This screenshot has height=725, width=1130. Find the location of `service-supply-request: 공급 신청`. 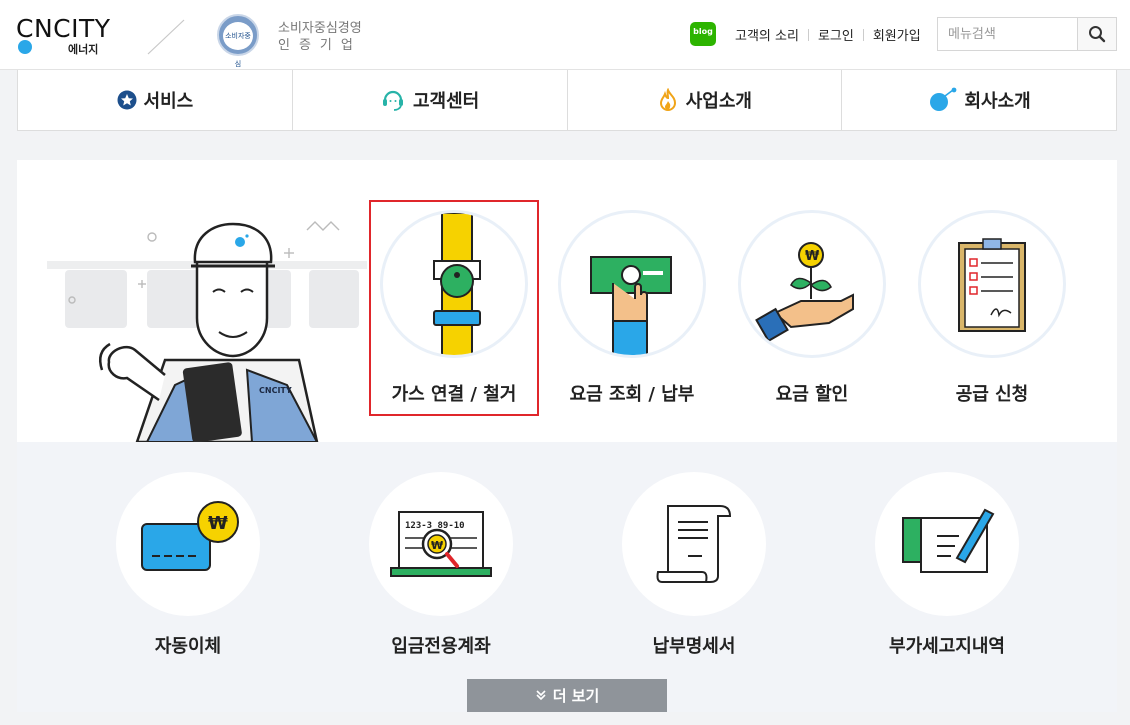

service-supply-request: 공급 신청 is located at coordinates (992, 308).